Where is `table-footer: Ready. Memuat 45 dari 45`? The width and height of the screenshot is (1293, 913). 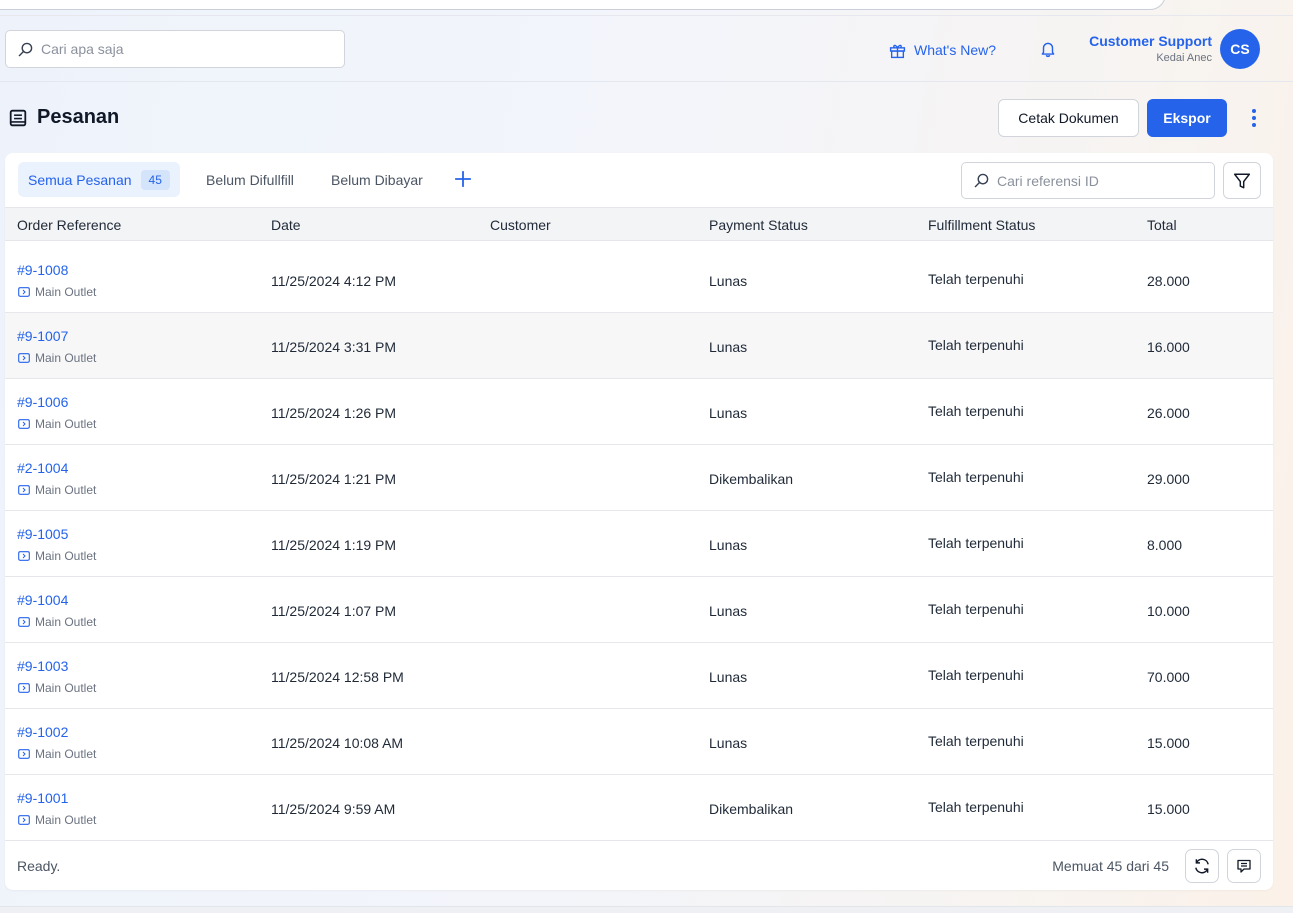
table-footer: Ready. Memuat 45 dari 45 is located at coordinates (639, 865).